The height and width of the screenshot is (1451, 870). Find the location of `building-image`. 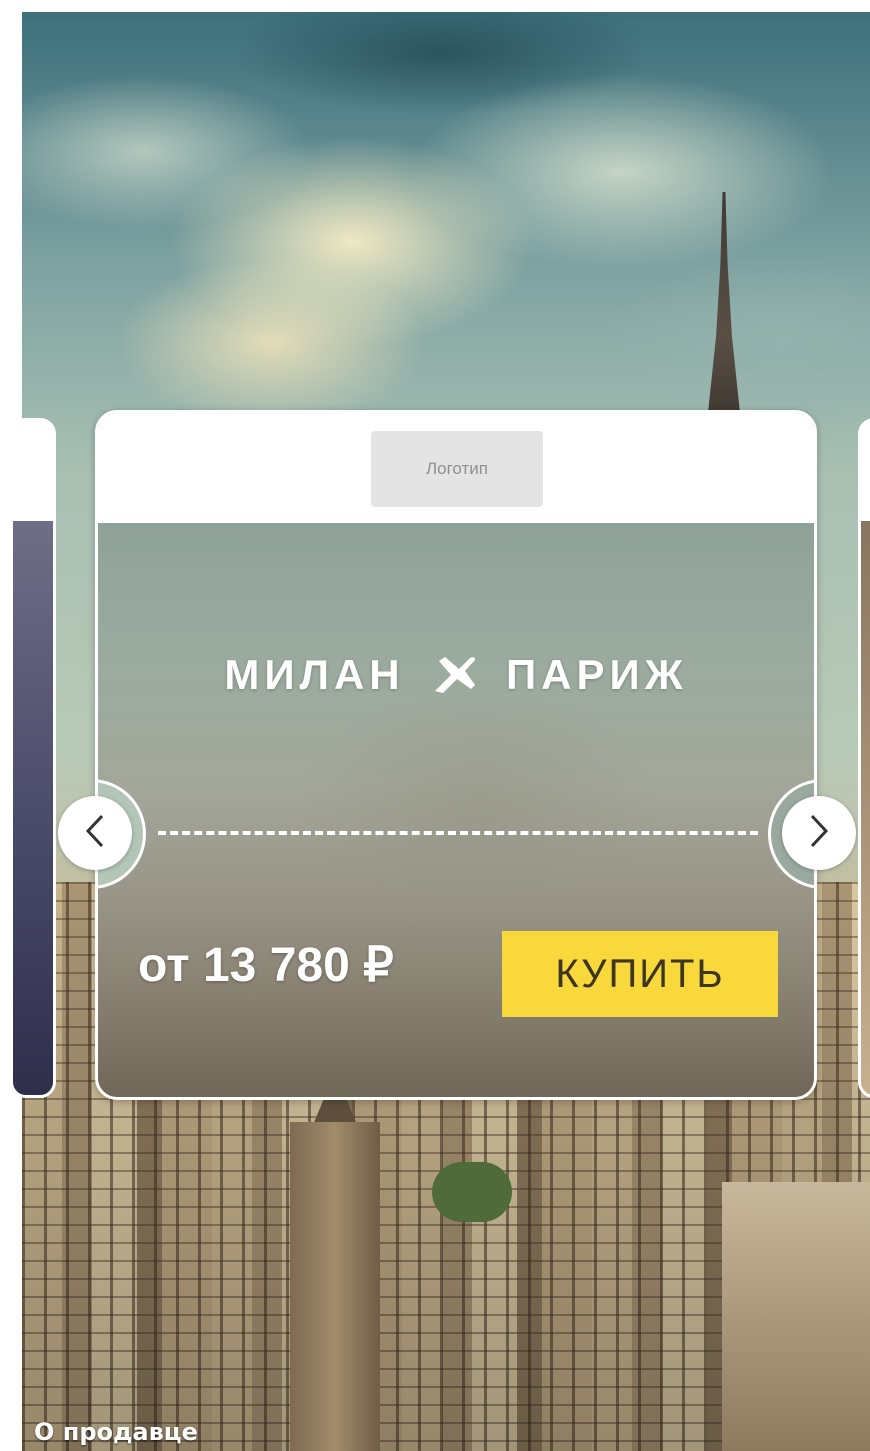

building-image is located at coordinates (796, 1316).